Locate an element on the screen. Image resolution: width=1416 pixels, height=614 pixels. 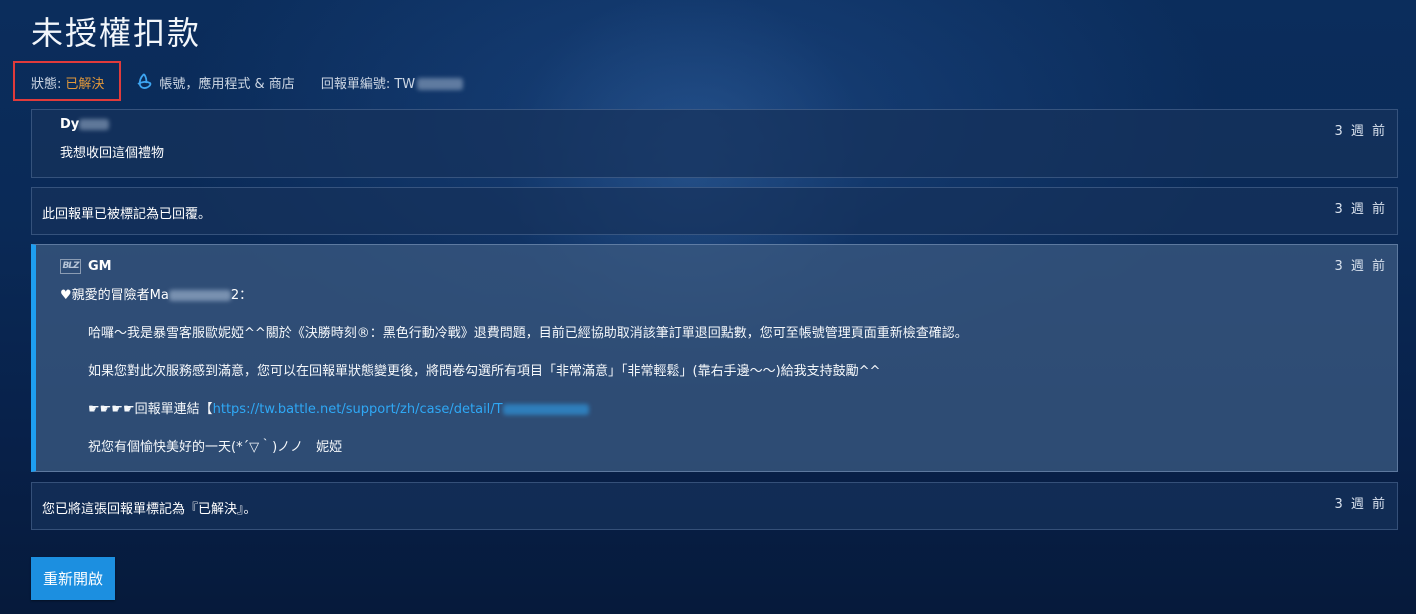
redacted-link-tail is located at coordinates (545, 409).